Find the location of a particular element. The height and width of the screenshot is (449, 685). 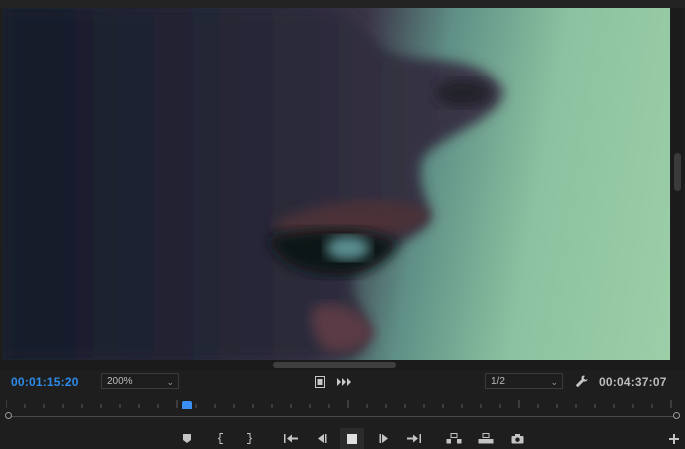

arrows-icon is located at coordinates (344, 381).